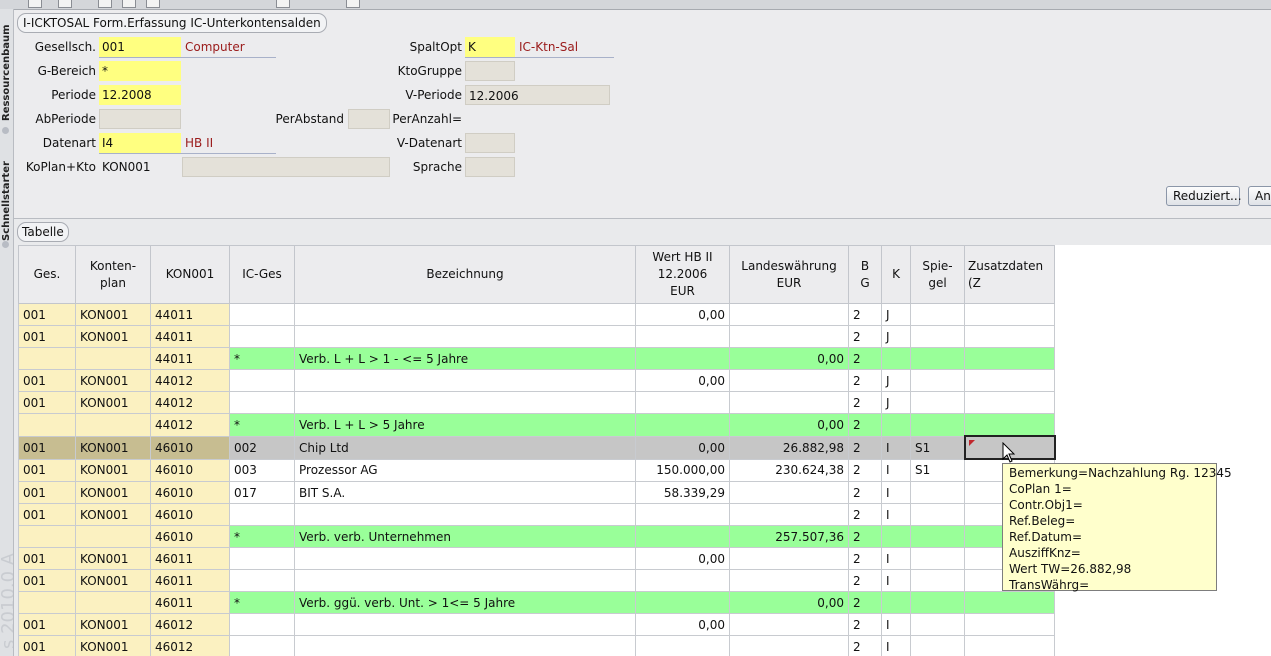  I want to click on table-row: 001 KON001 46010 2 I, so click(536, 514).